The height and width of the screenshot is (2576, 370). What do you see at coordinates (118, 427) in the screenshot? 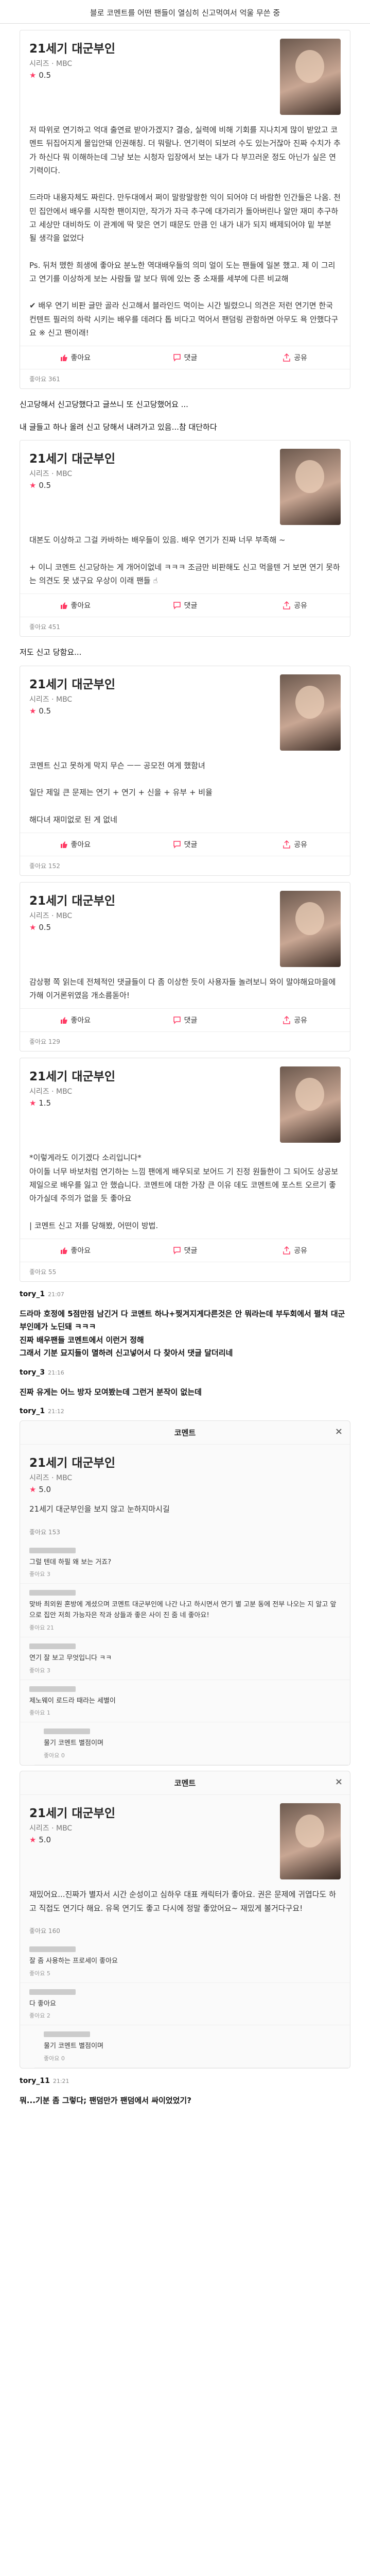
I see `post-text: 내 글들고 하나 올려 신고 당해서 내려가고 있음...참 대단하다` at bounding box center [118, 427].